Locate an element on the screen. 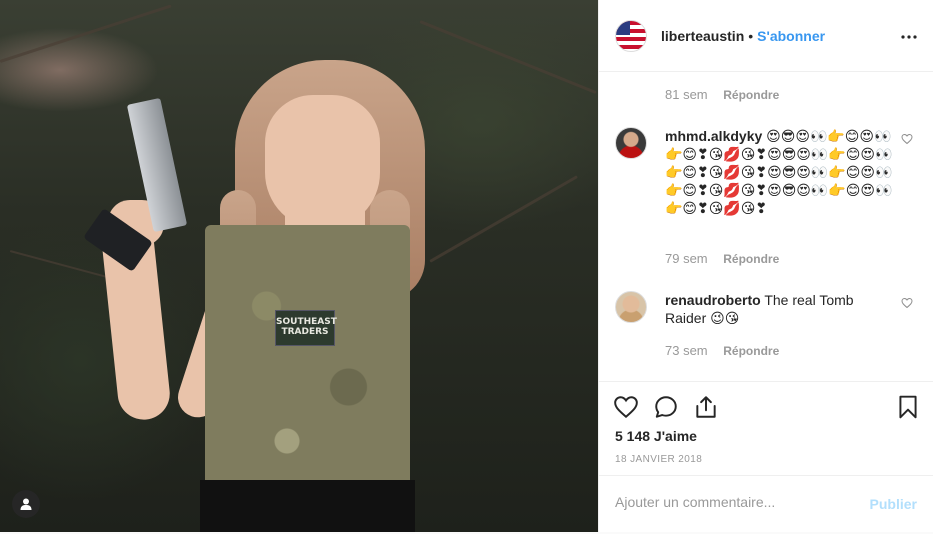 The image size is (933, 534). follow-button: S'abonner is located at coordinates (791, 36).